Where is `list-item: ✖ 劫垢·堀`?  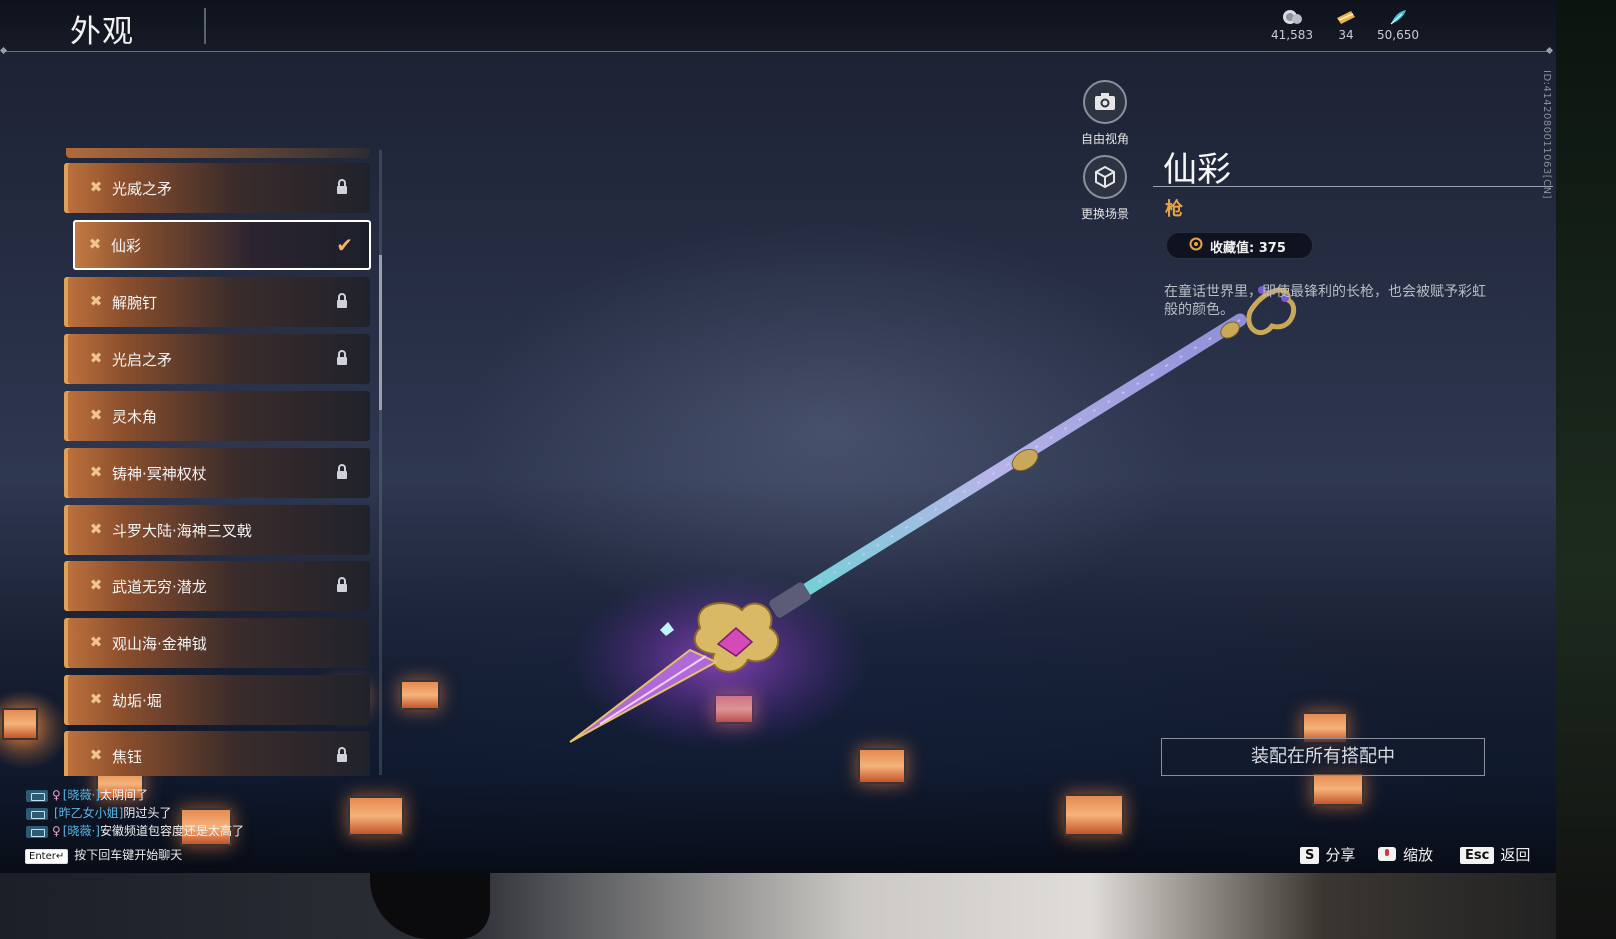
list-item: ✖ 劫垢·堀 is located at coordinates (217, 700).